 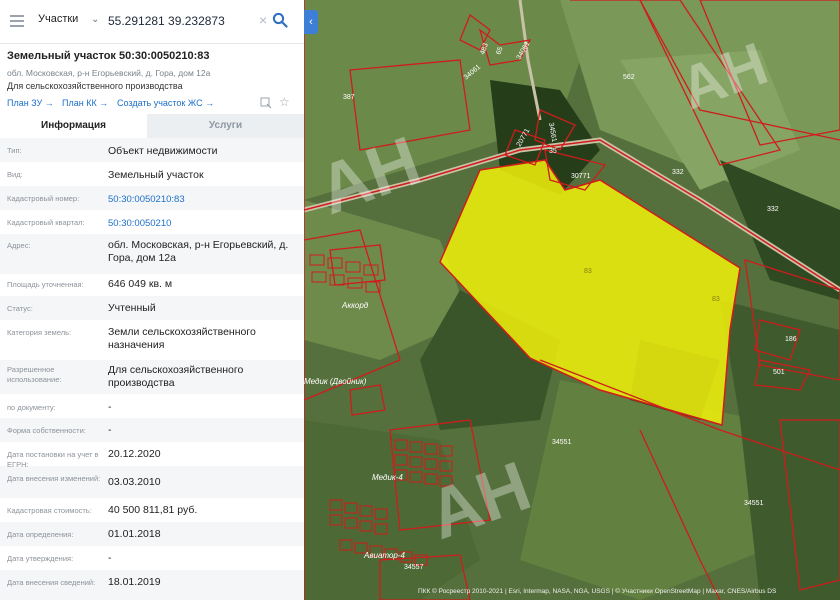 What do you see at coordinates (182, 338) in the screenshot?
I see `field-value-land-category: Земли сельскохозяйственного назначения` at bounding box center [182, 338].